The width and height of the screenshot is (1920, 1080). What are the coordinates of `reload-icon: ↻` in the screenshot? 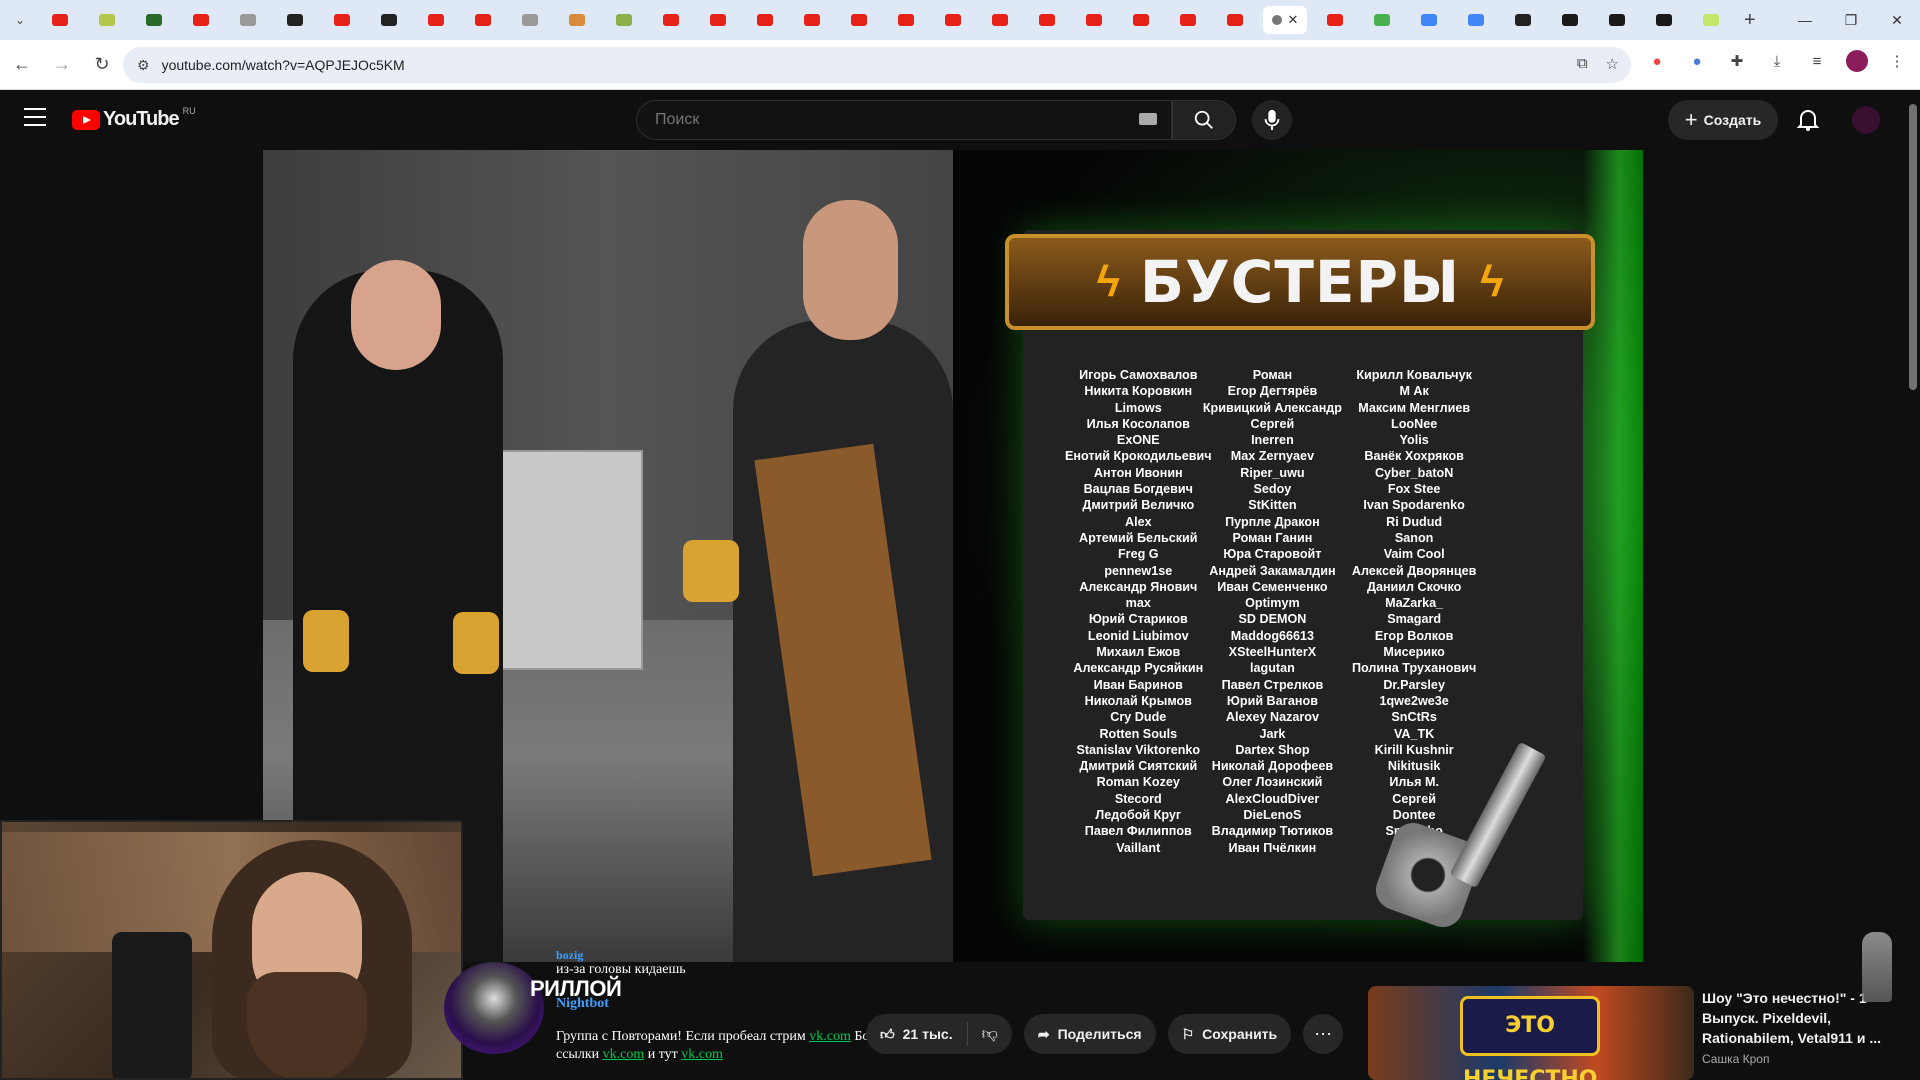 It's located at (102, 65).